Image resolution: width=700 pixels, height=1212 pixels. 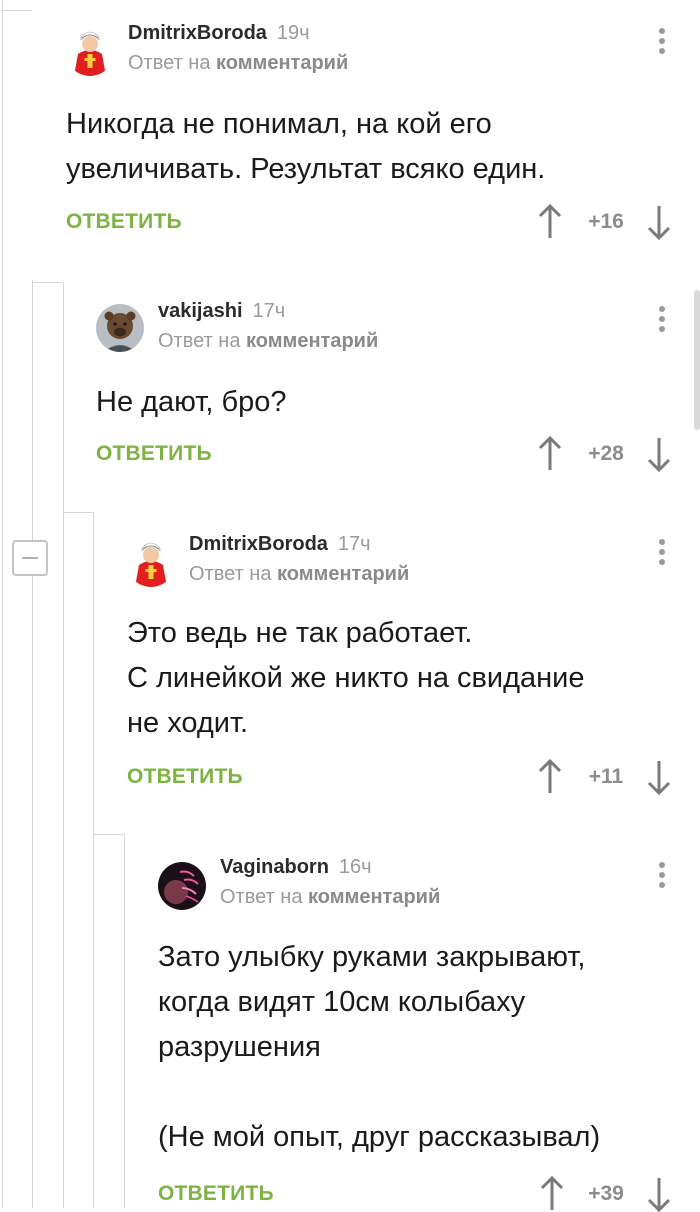 I want to click on comment-author: DmitrixBoroda 17ч, so click(x=280, y=544).